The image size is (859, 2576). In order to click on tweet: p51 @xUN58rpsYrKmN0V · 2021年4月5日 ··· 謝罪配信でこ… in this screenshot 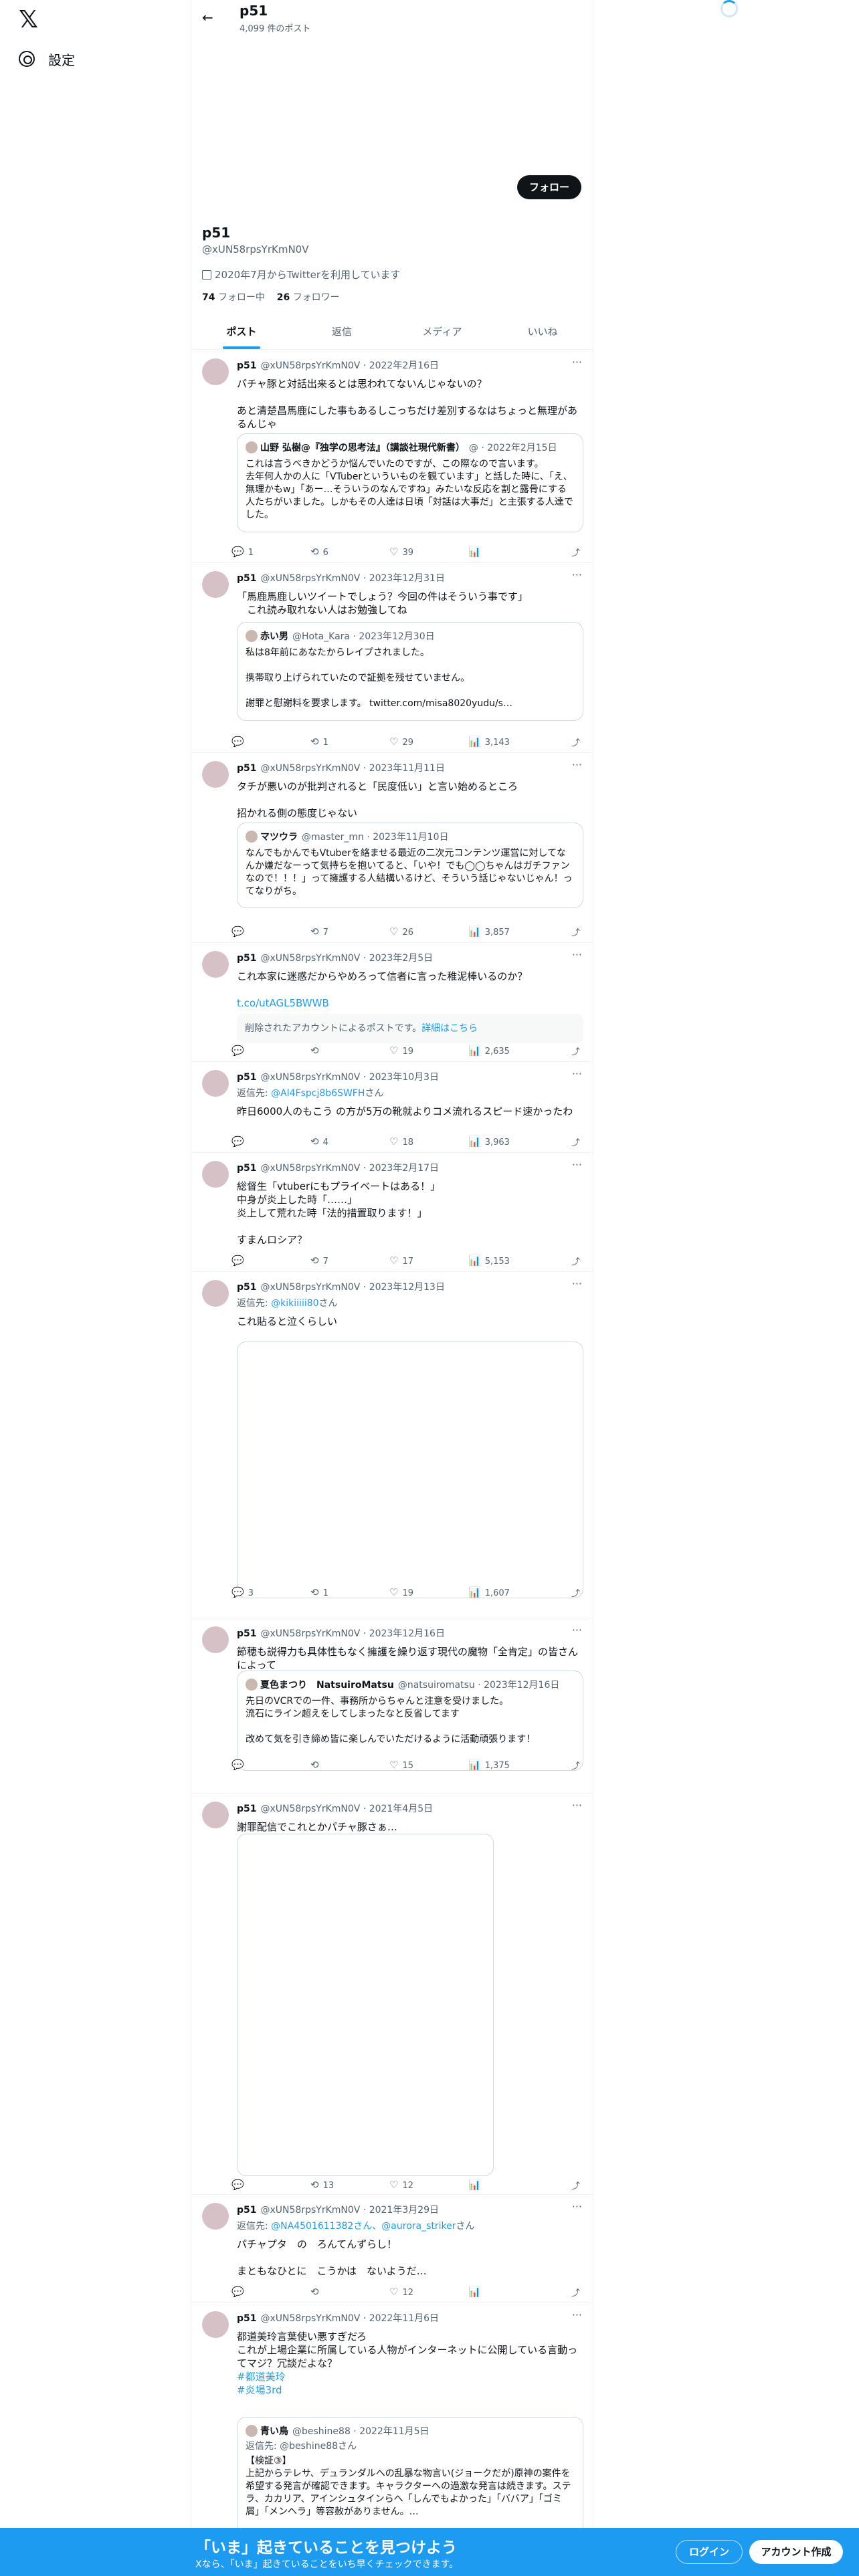, I will do `click(392, 1995)`.